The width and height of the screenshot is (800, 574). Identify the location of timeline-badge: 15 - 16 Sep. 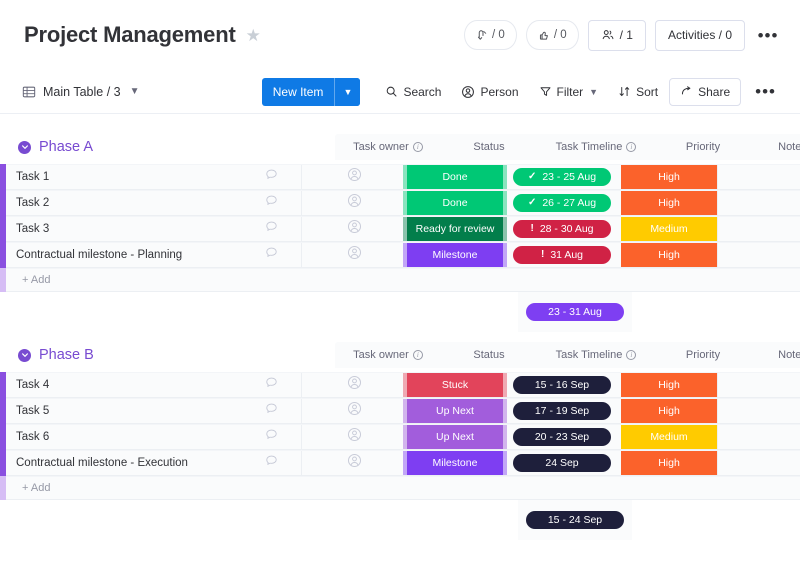
(562, 385).